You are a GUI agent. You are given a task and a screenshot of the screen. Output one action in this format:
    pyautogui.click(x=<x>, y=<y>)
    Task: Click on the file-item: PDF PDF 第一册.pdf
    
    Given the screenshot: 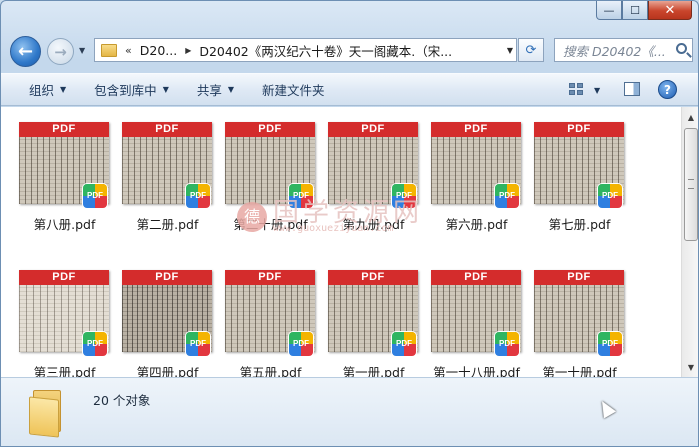 What is the action you would take?
    pyautogui.click(x=373, y=323)
    